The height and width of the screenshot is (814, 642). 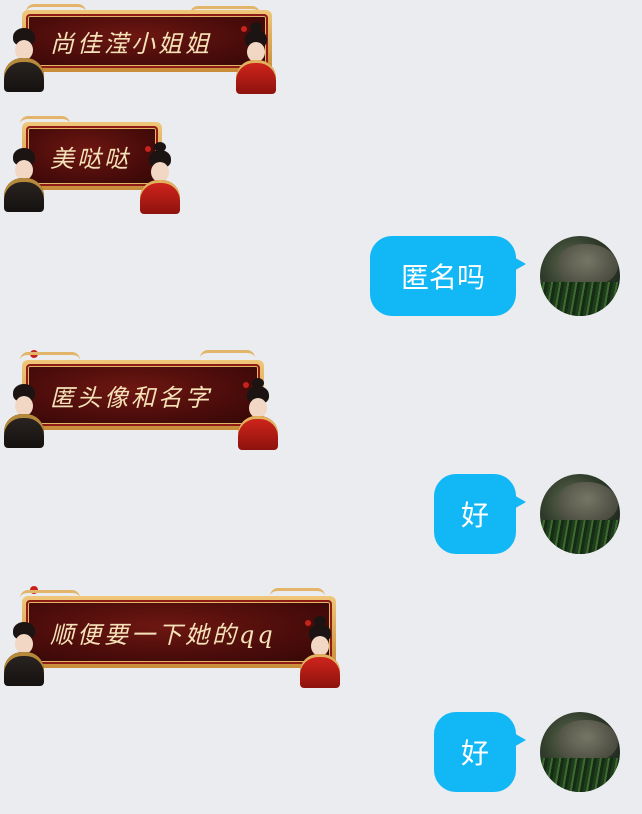 I want to click on message-text: 顺便要一下她的qq, so click(x=179, y=632).